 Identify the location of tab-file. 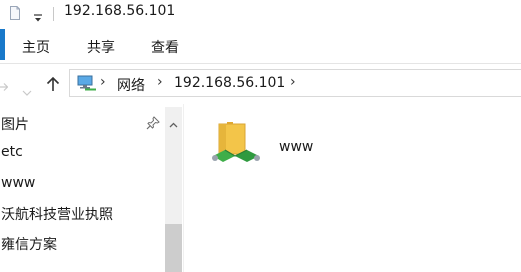
(2, 44).